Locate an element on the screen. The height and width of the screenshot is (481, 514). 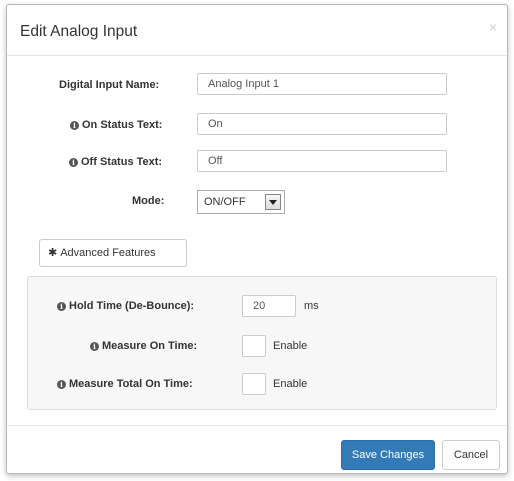
close-icon: × is located at coordinates (493, 27).